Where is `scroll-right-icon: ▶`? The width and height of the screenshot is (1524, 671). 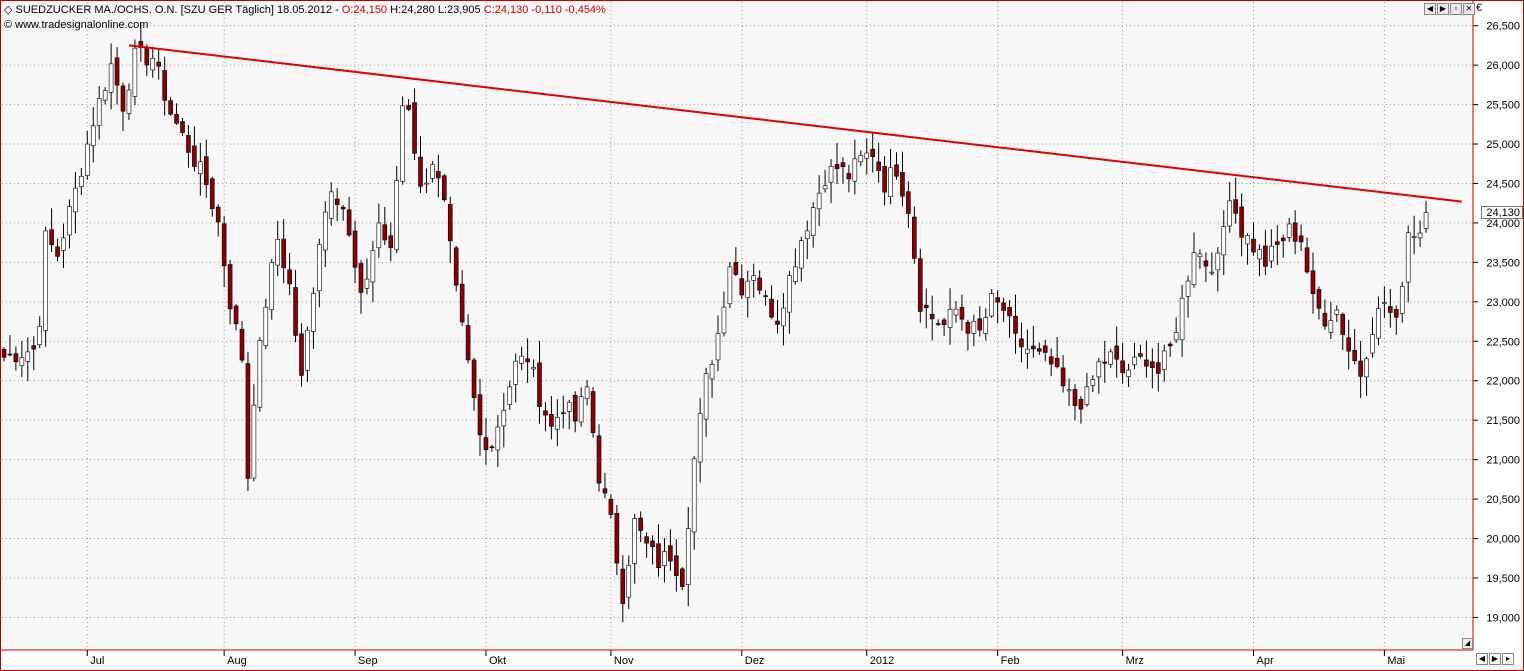 scroll-right-icon: ▶ is located at coordinates (1495, 659).